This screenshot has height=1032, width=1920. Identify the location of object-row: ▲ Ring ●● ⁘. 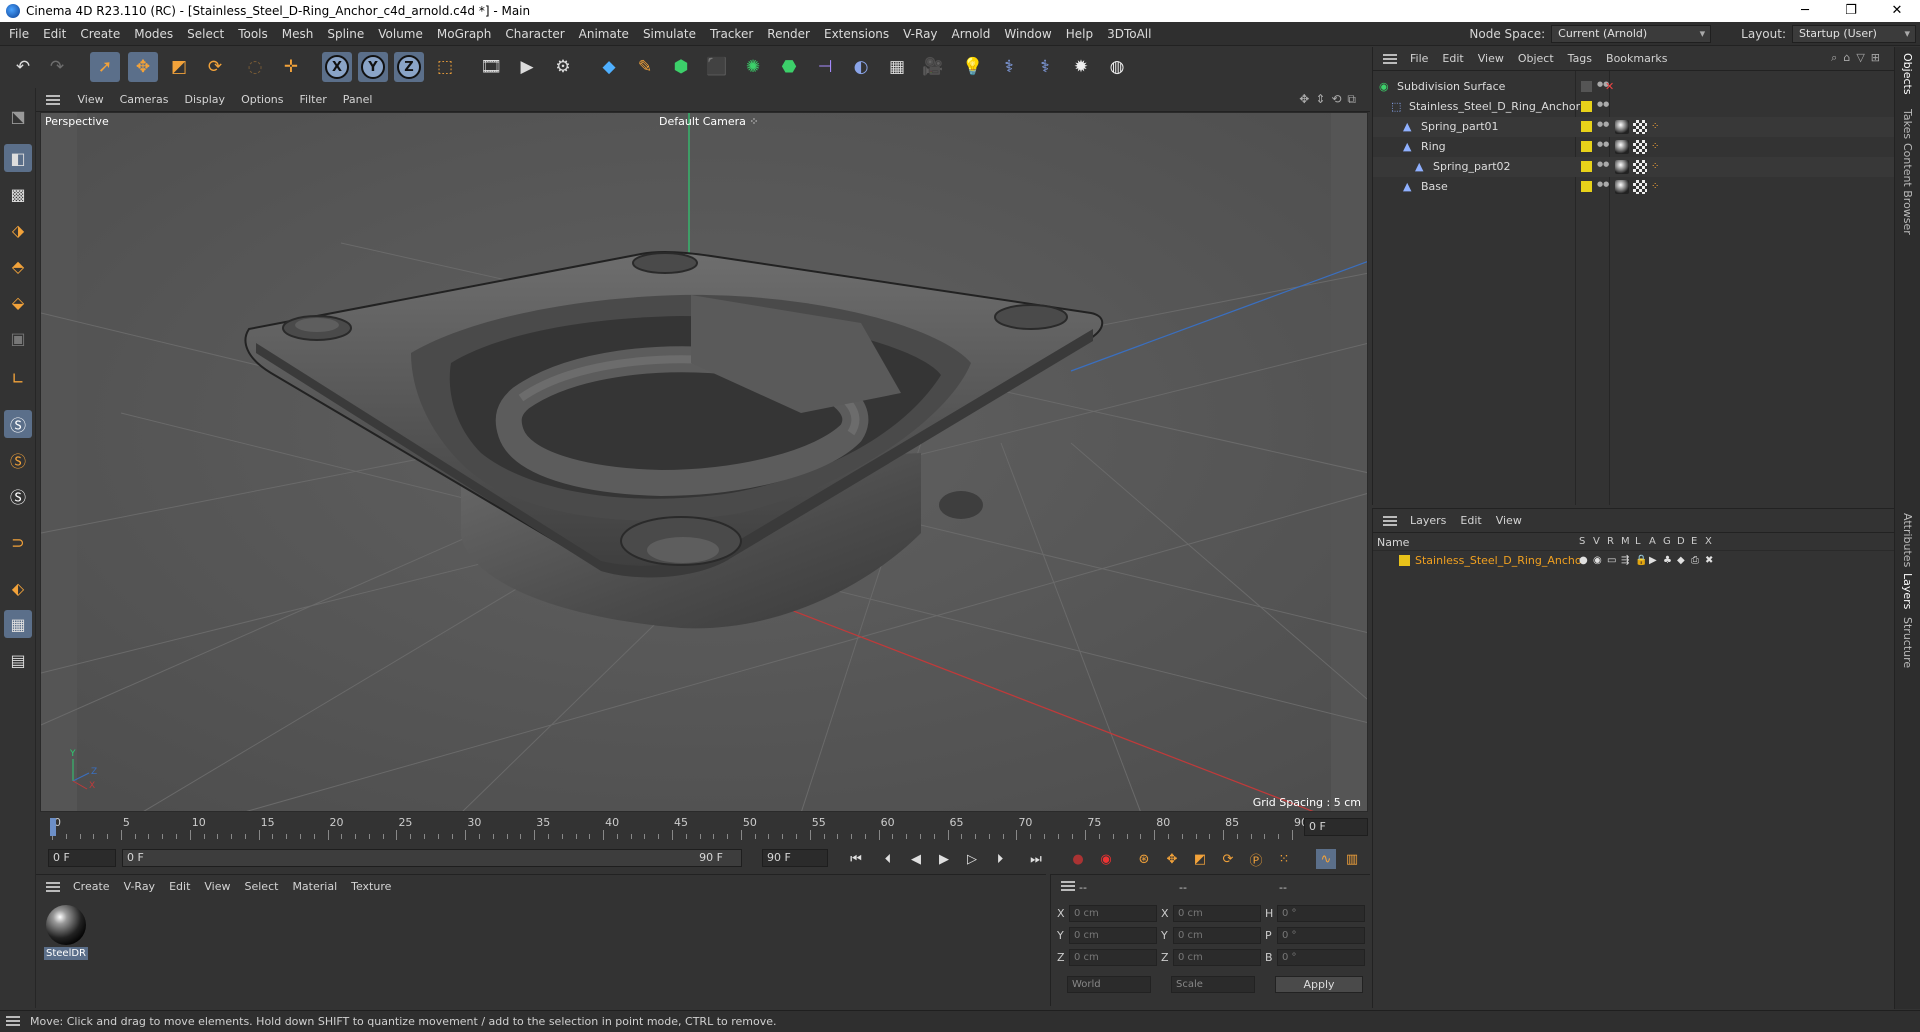
(1634, 147).